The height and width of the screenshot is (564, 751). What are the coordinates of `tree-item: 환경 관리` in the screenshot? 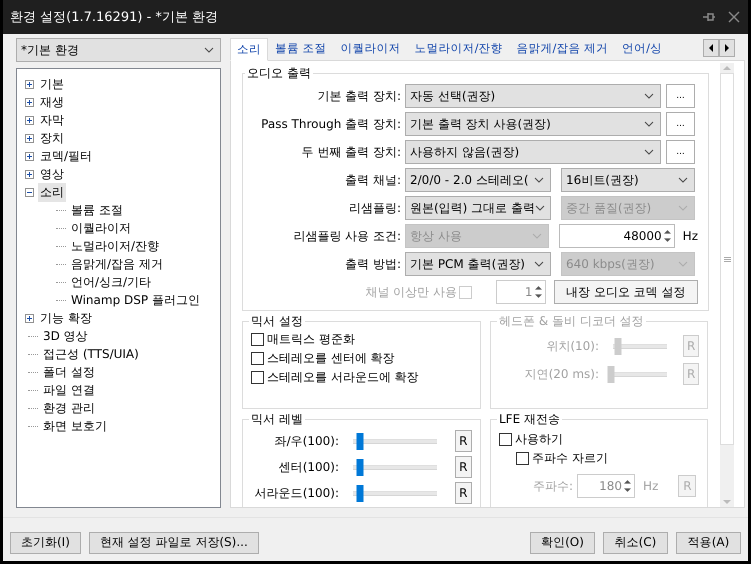 It's located at (69, 408).